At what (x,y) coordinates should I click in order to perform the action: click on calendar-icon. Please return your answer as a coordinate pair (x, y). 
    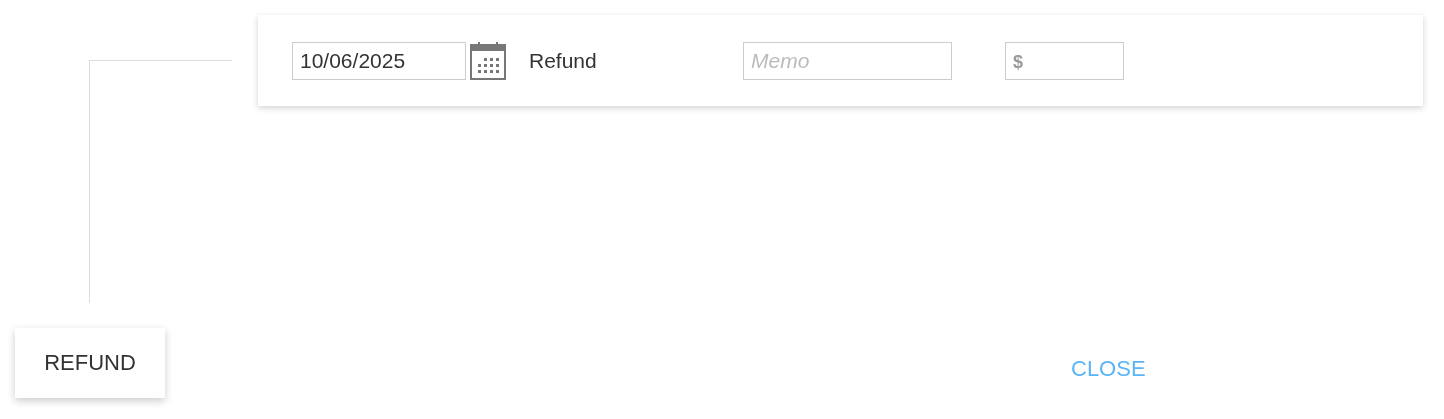
    Looking at the image, I should click on (488, 60).